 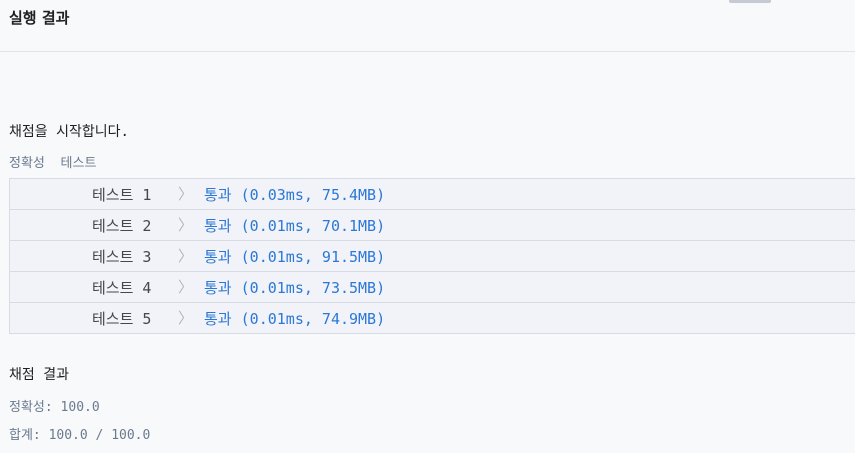 I want to click on total-value: 100.0 / 100.0, so click(x=99, y=435).